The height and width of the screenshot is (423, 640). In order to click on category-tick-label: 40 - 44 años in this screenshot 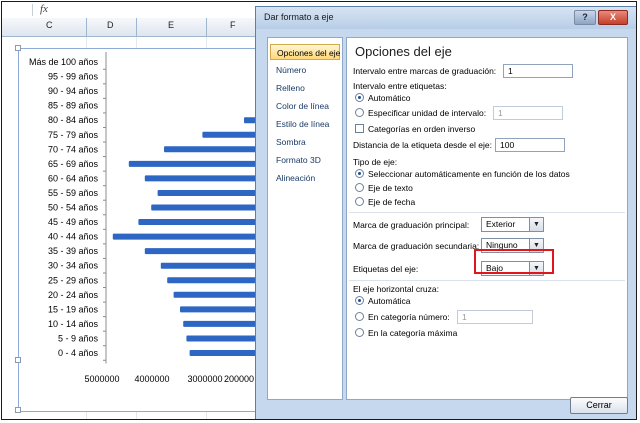, I will do `click(73, 237)`.